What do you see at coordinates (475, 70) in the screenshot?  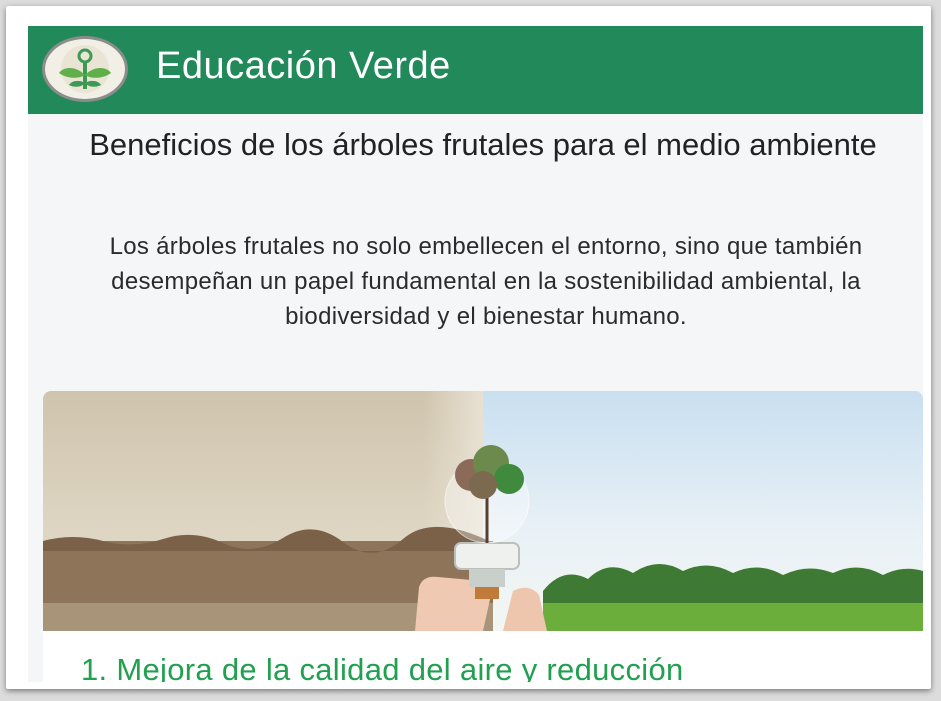 I see `site-header: Educación Verde` at bounding box center [475, 70].